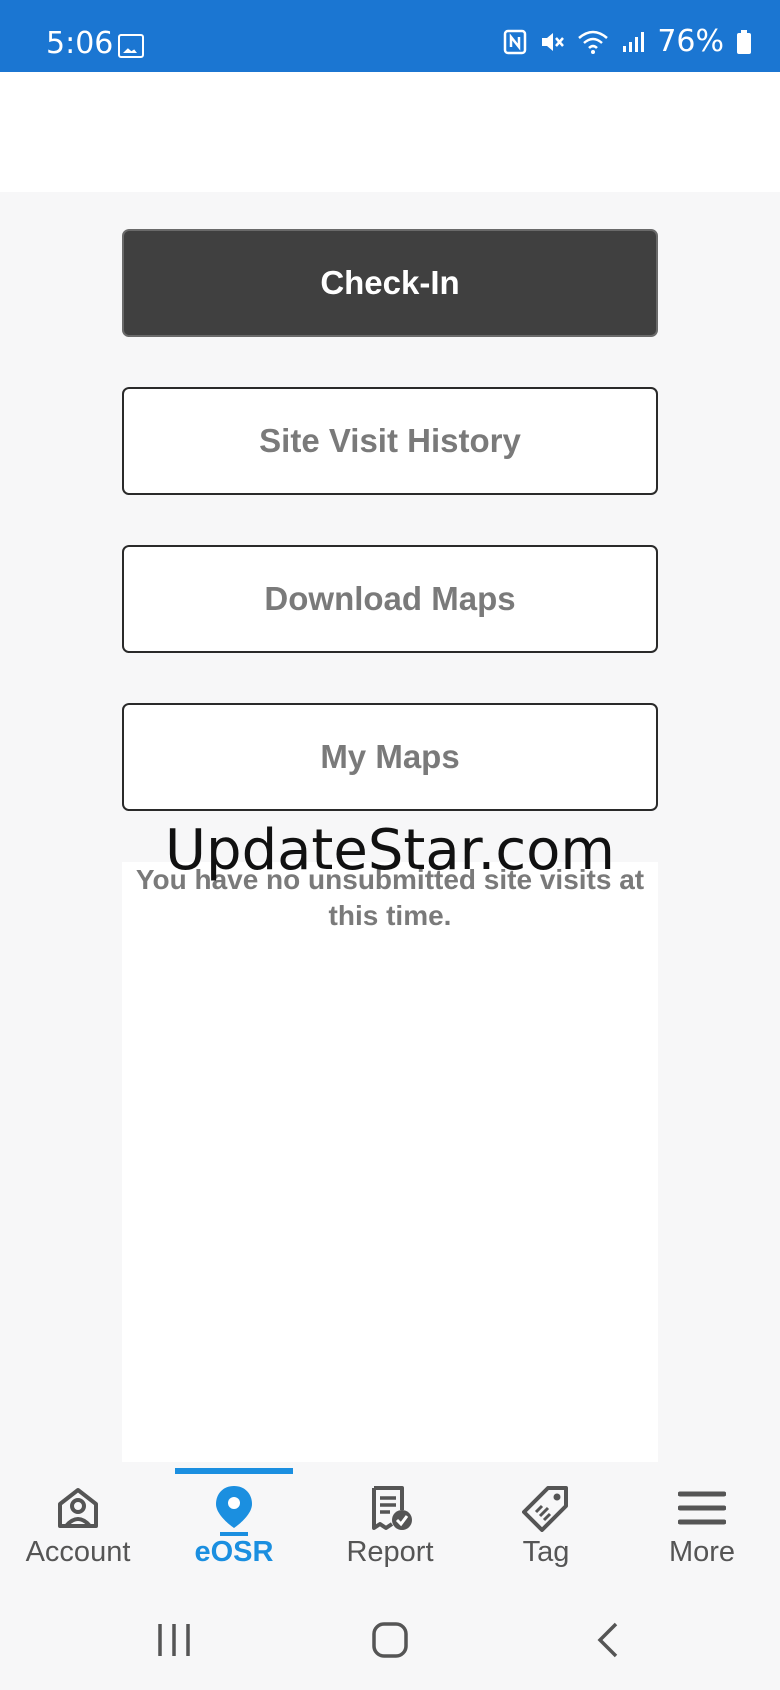 The image size is (780, 1690). What do you see at coordinates (78, 1552) in the screenshot?
I see `tab-label: Account` at bounding box center [78, 1552].